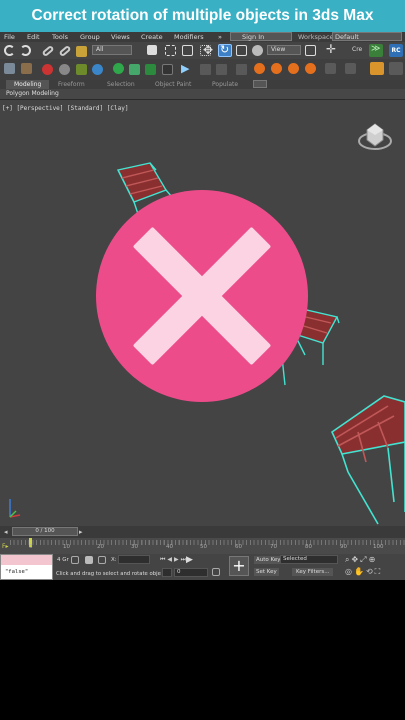 The width and height of the screenshot is (405, 720). Describe the element at coordinates (268, 560) in the screenshot. I see `auto-key-button: Auto Key` at that location.